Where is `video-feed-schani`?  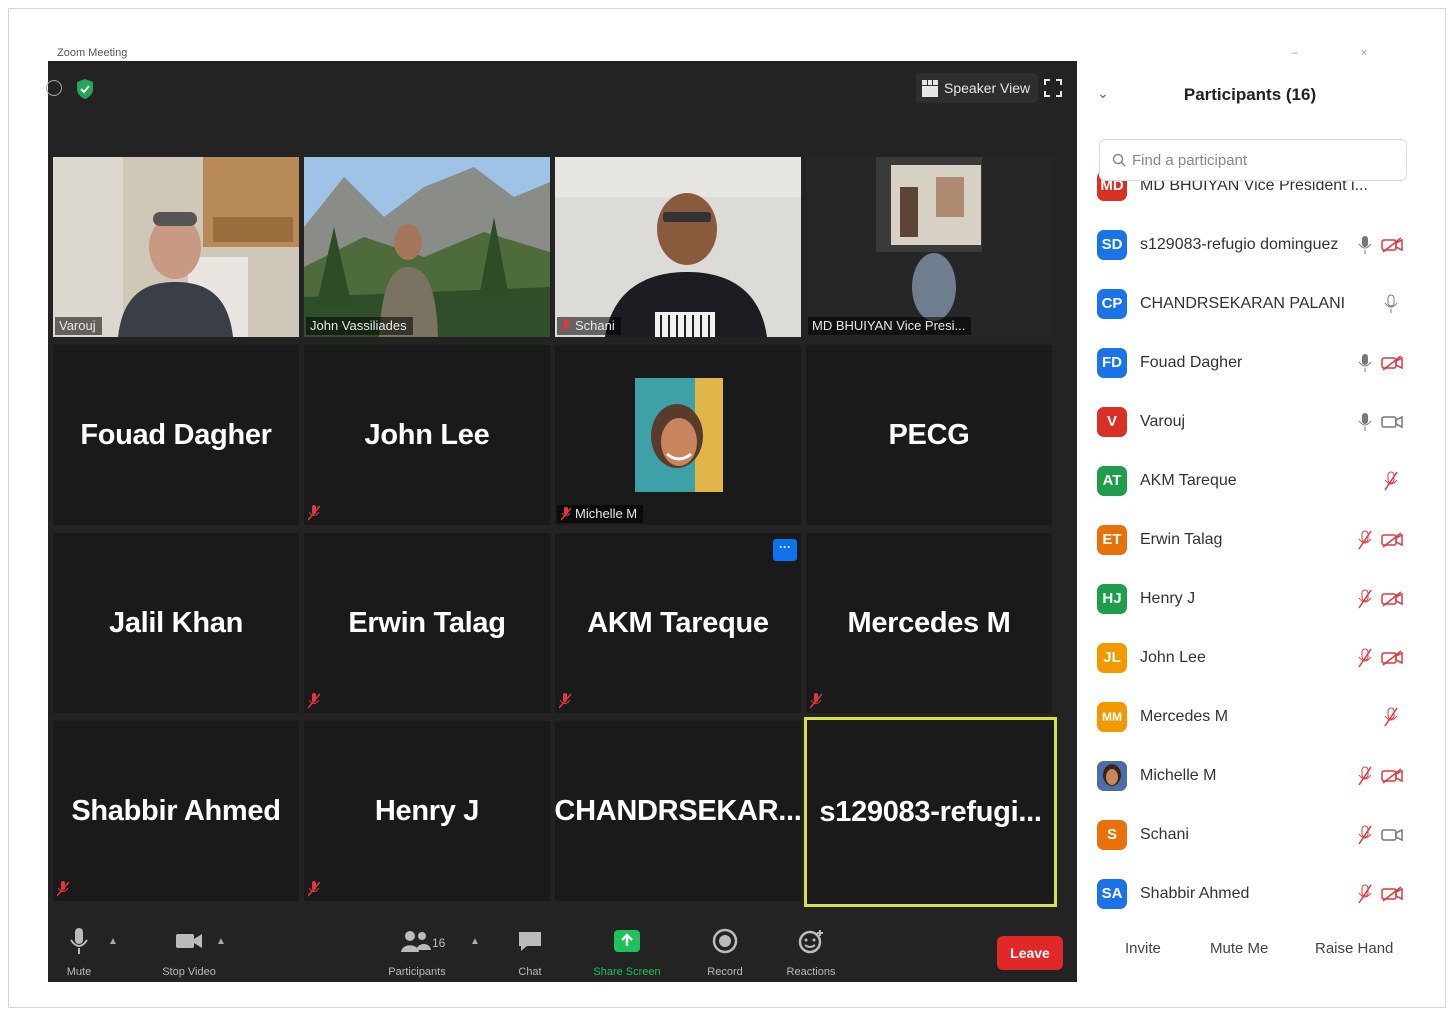
video-feed-schani is located at coordinates (678, 247).